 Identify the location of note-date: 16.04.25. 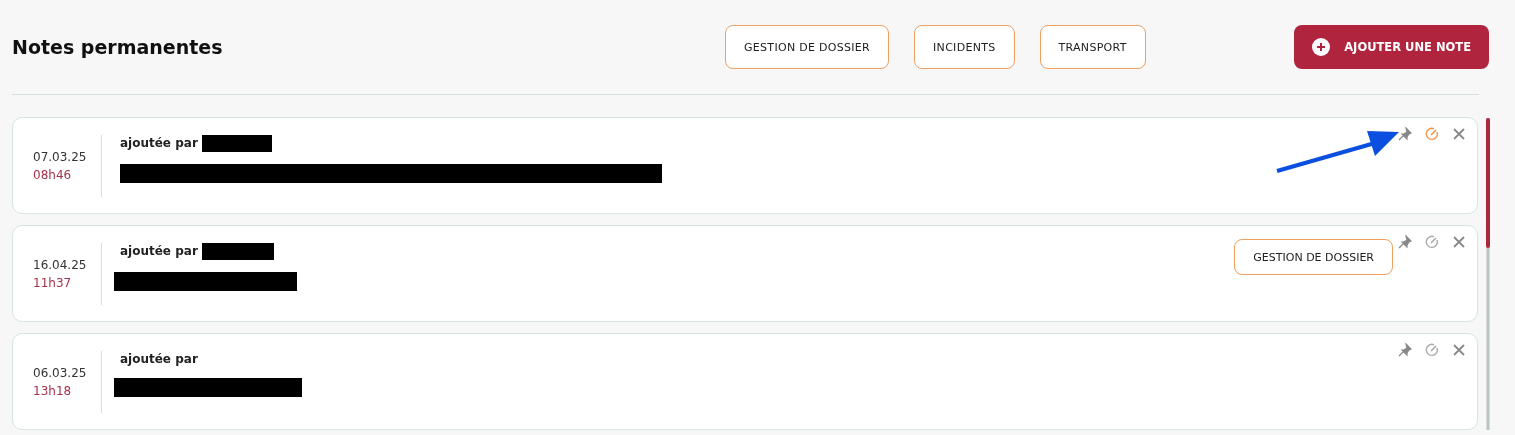
(60, 264).